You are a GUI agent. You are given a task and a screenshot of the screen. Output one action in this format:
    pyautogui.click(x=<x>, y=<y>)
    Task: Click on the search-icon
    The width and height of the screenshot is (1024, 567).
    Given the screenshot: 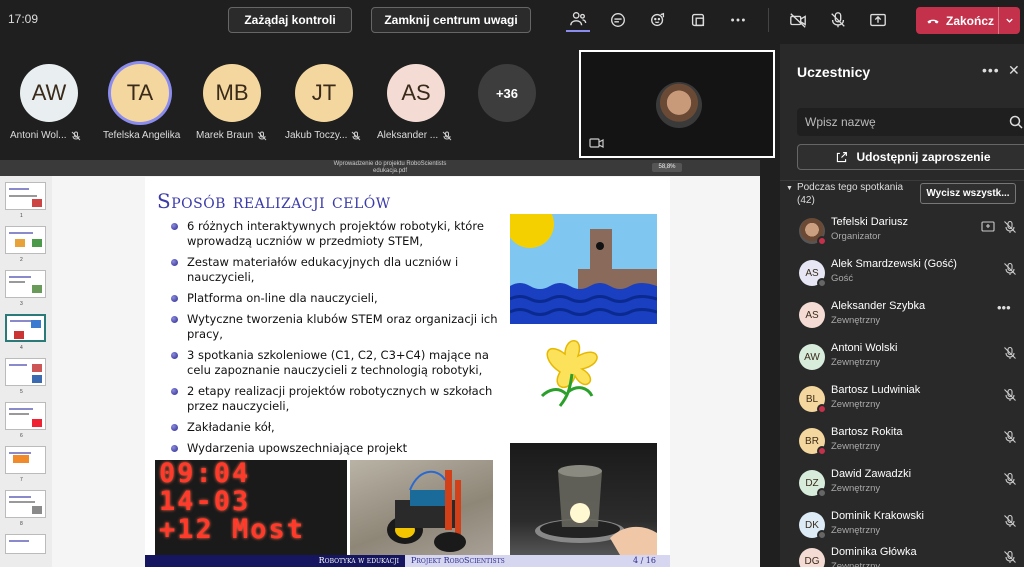 What is the action you would take?
    pyautogui.click(x=1016, y=122)
    